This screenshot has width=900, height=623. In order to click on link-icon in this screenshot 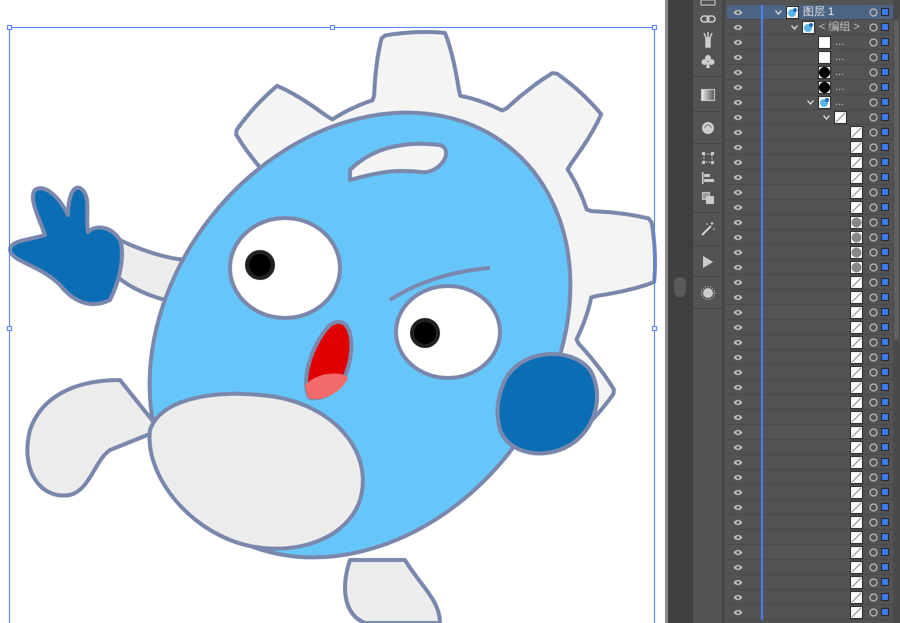, I will do `click(708, 19)`.